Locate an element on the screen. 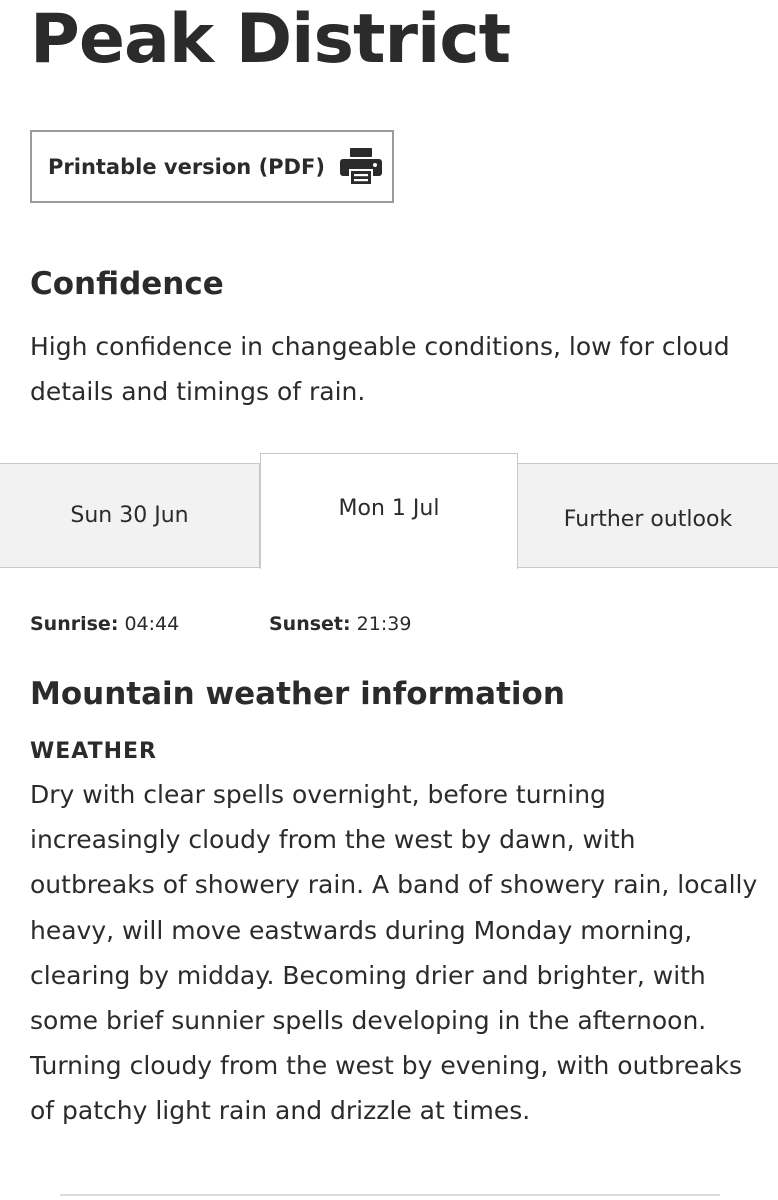 This screenshot has height=1200, width=778. sunset-info: Sunset: 21:39 is located at coordinates (340, 624).